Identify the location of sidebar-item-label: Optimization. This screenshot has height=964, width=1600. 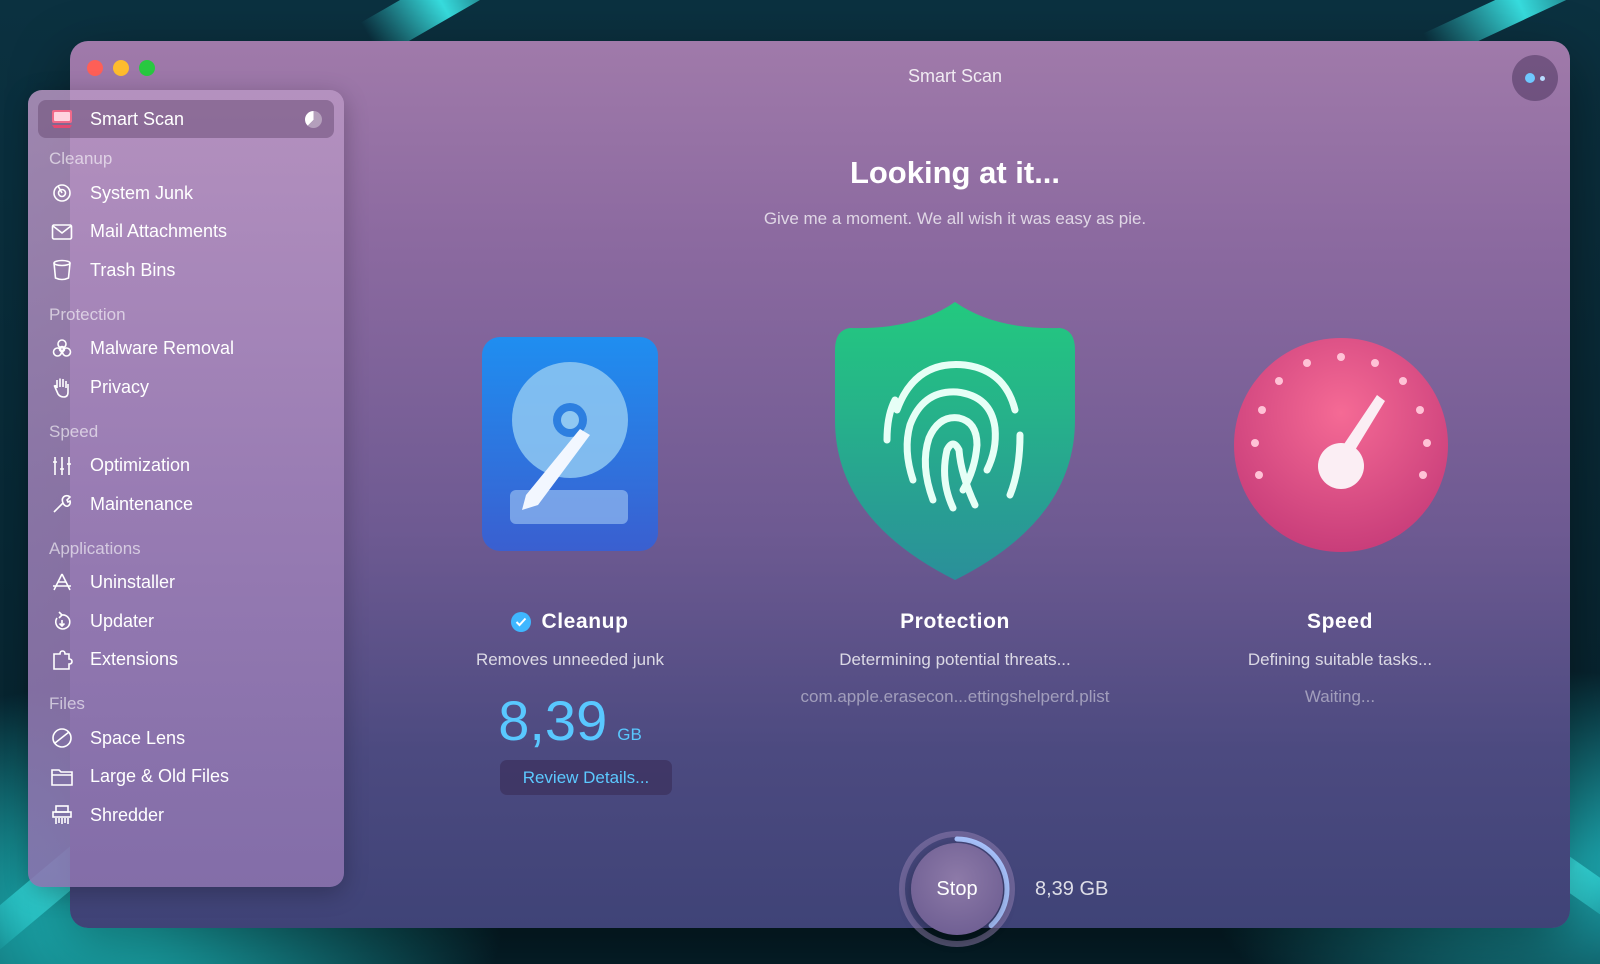
(140, 465).